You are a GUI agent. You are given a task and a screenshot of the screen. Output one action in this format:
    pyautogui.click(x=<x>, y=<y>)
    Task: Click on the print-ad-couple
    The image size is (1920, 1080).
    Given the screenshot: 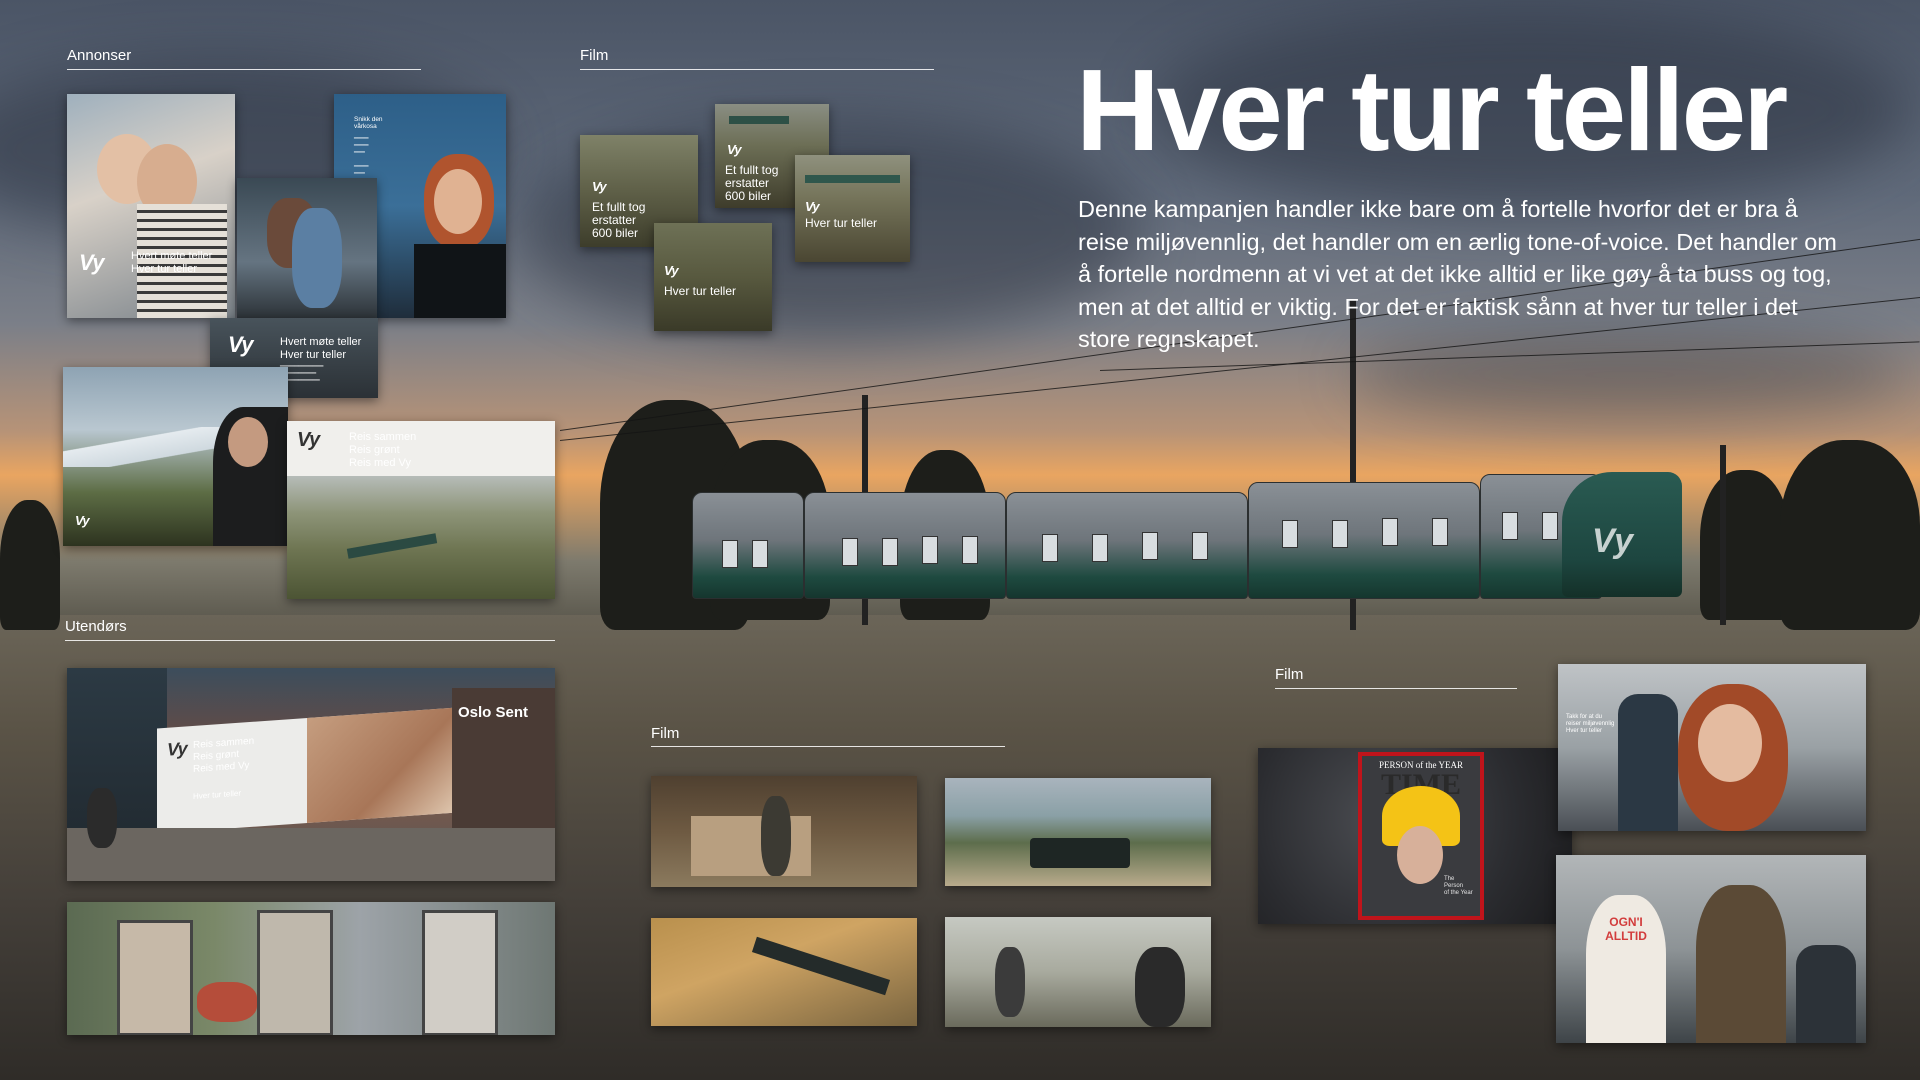 What is the action you would take?
    pyautogui.click(x=307, y=248)
    